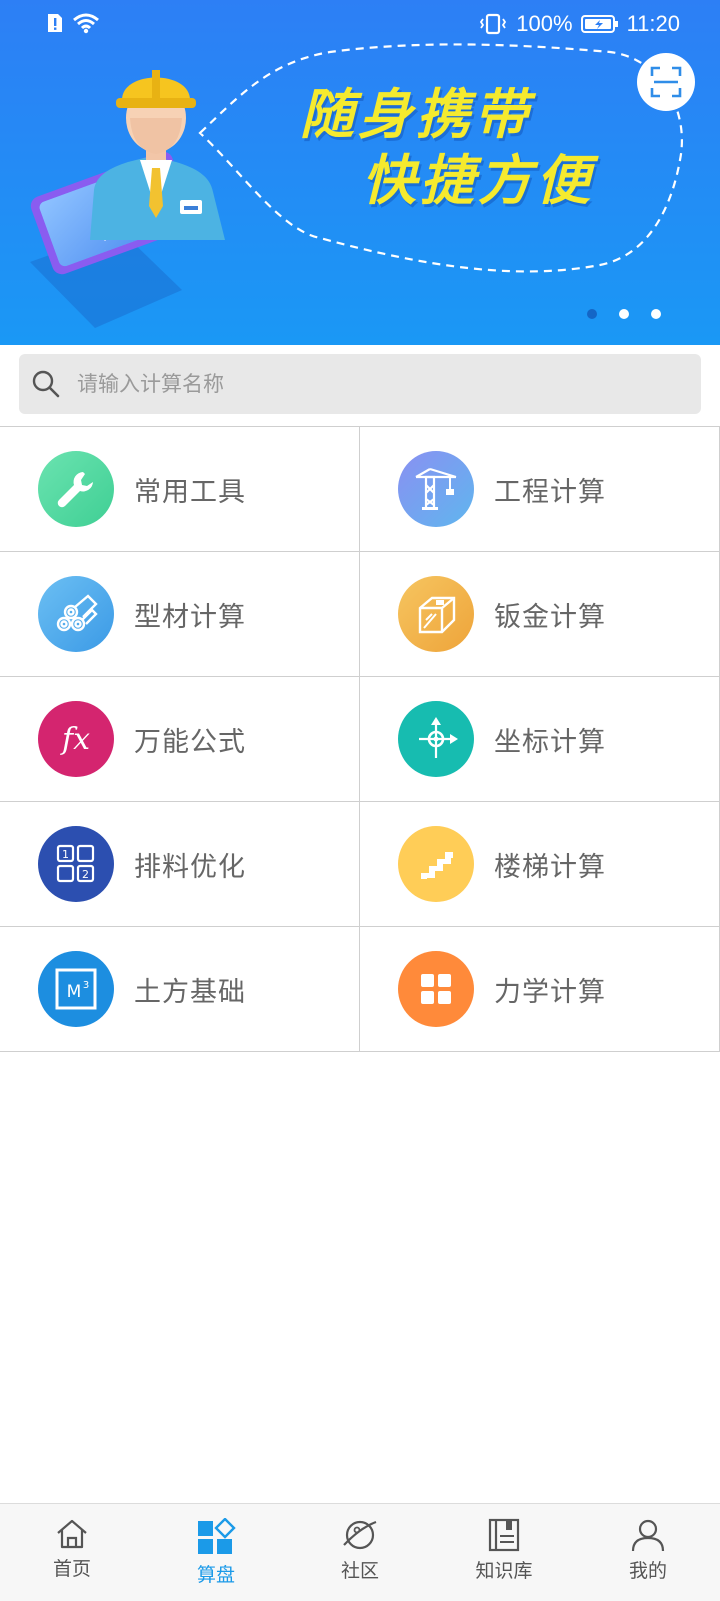 The width and height of the screenshot is (720, 1601). What do you see at coordinates (190, 867) in the screenshot?
I see `tool-label: 排料优化` at bounding box center [190, 867].